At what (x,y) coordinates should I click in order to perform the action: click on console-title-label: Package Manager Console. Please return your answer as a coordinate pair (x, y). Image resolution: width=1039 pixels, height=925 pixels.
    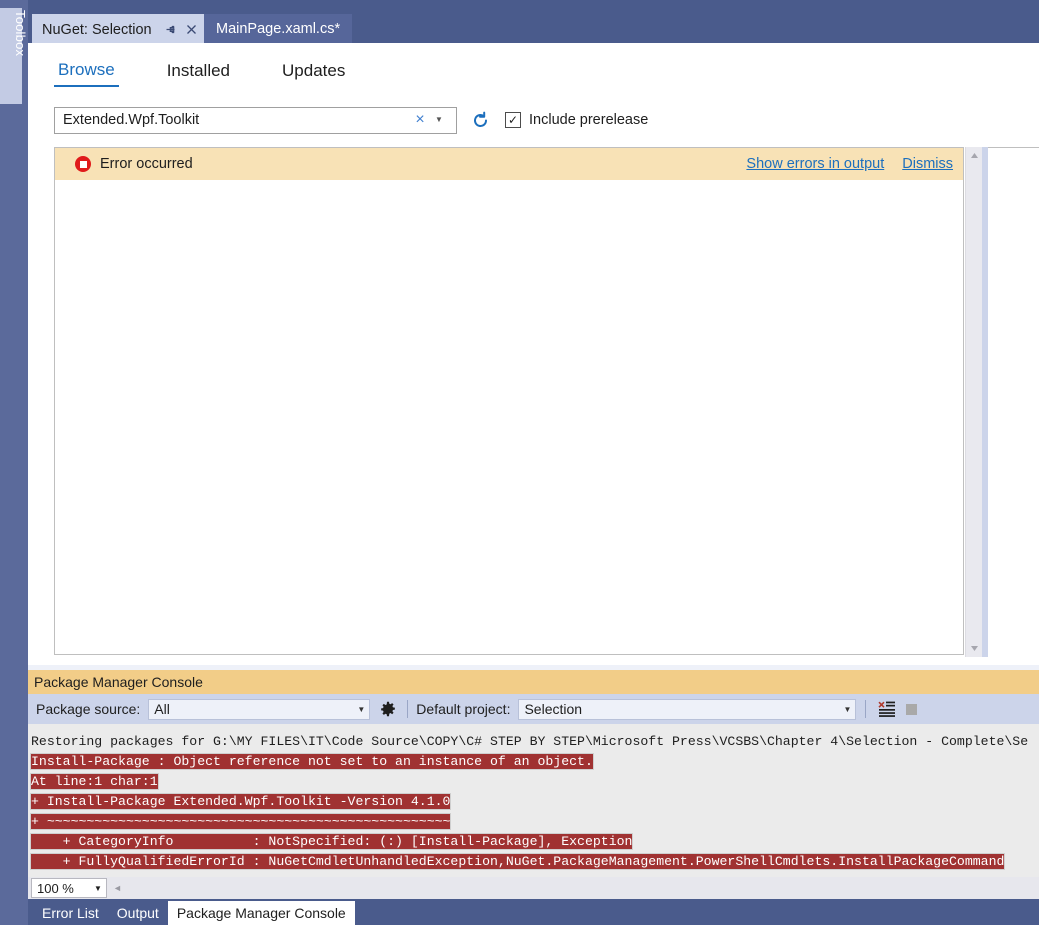
    Looking at the image, I should click on (118, 682).